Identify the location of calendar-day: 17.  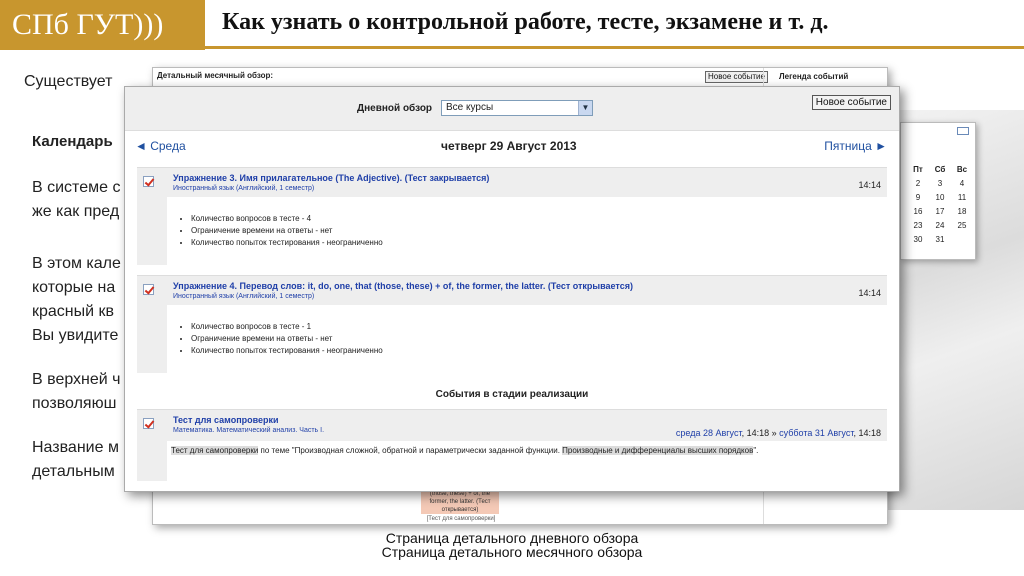
(940, 212).